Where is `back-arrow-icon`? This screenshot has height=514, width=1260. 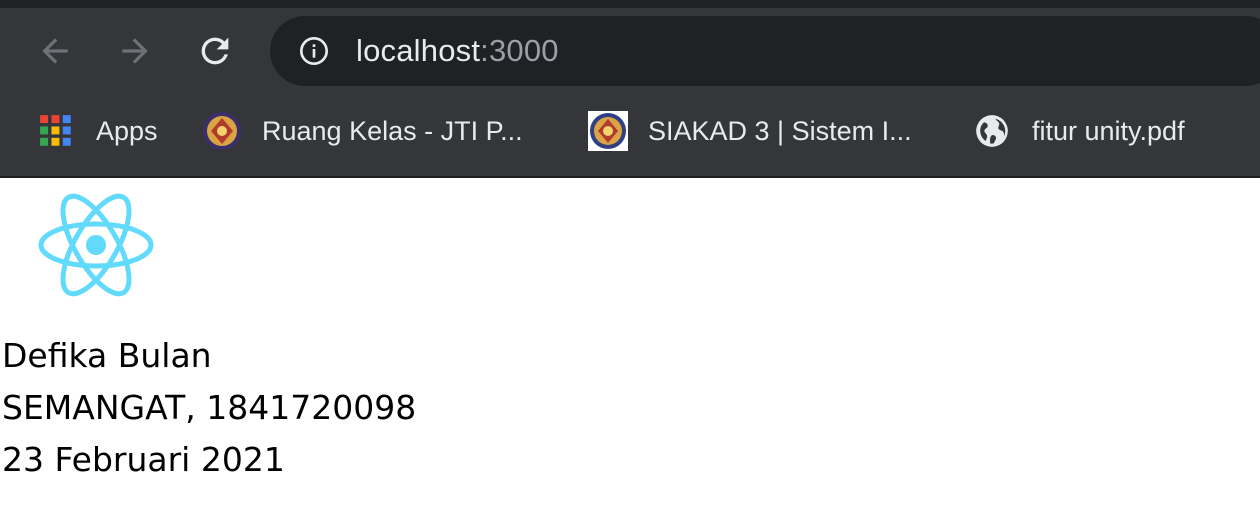
back-arrow-icon is located at coordinates (55, 51).